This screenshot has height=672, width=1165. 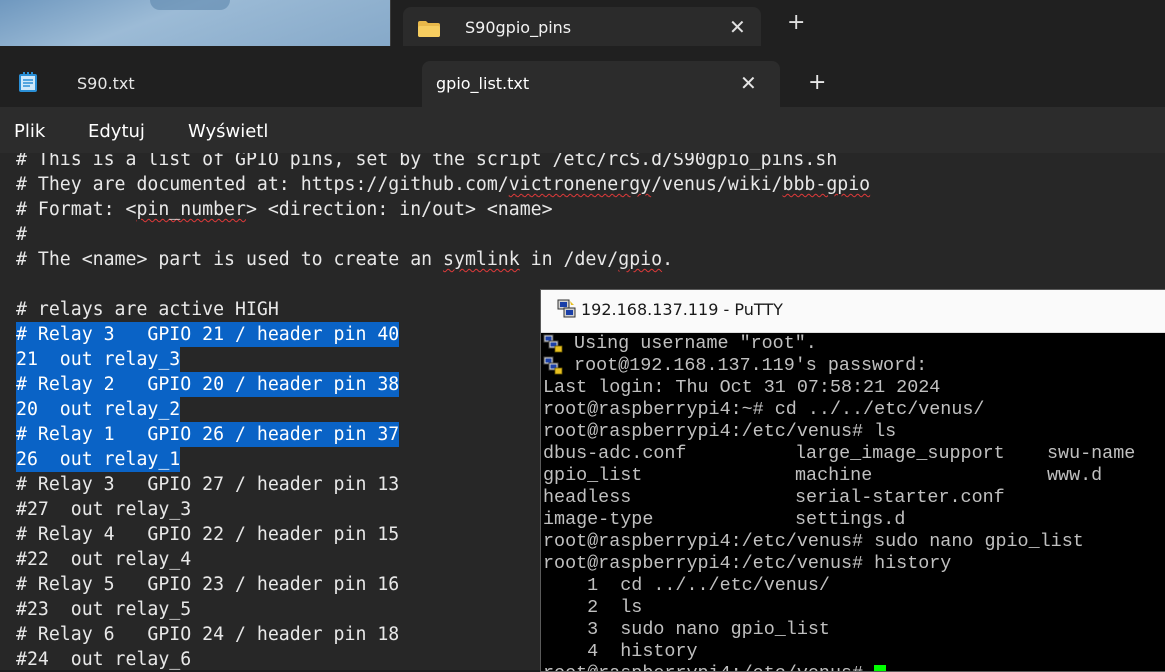 I want to click on tab-s90-txt: S90.txt, so click(x=106, y=83).